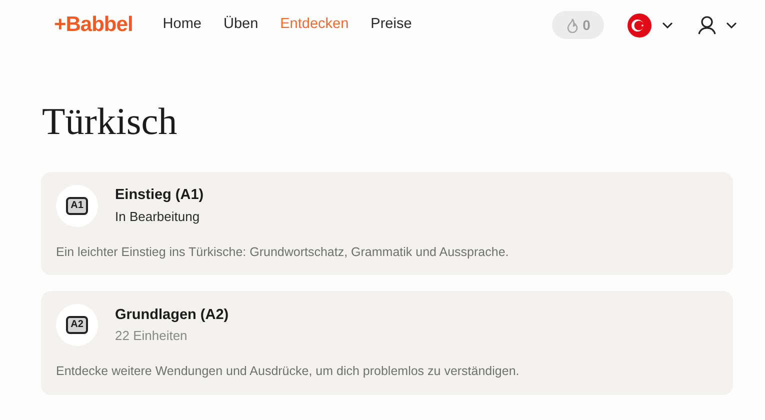 This screenshot has height=420, width=765. I want to click on level-badge: A1, so click(77, 205).